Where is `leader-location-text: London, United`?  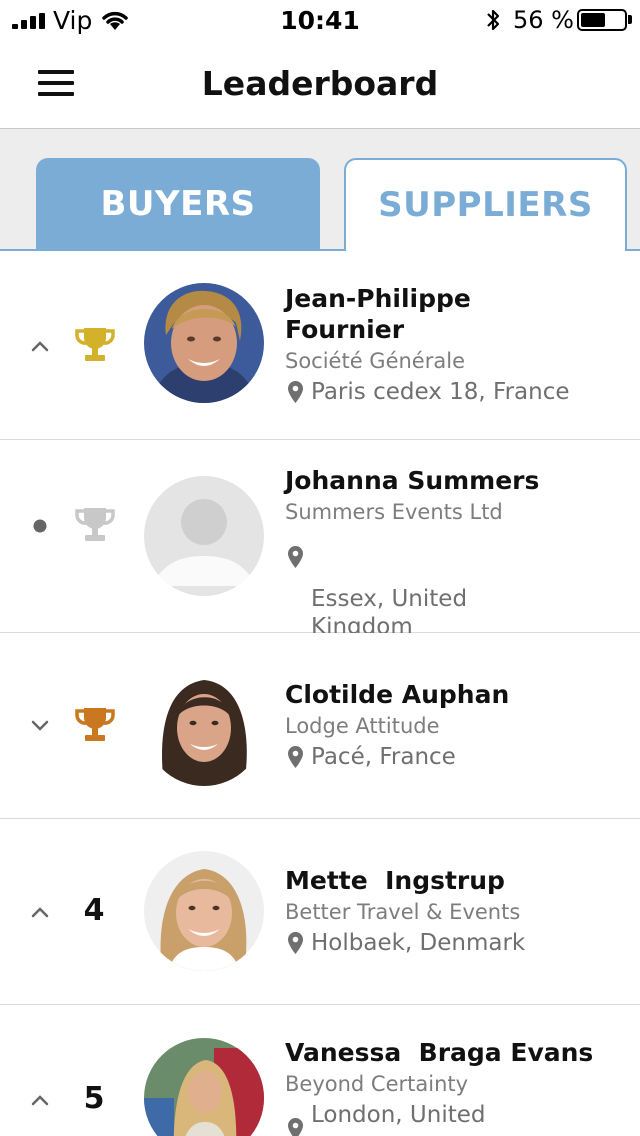
leader-location-text: London, United is located at coordinates (398, 1115).